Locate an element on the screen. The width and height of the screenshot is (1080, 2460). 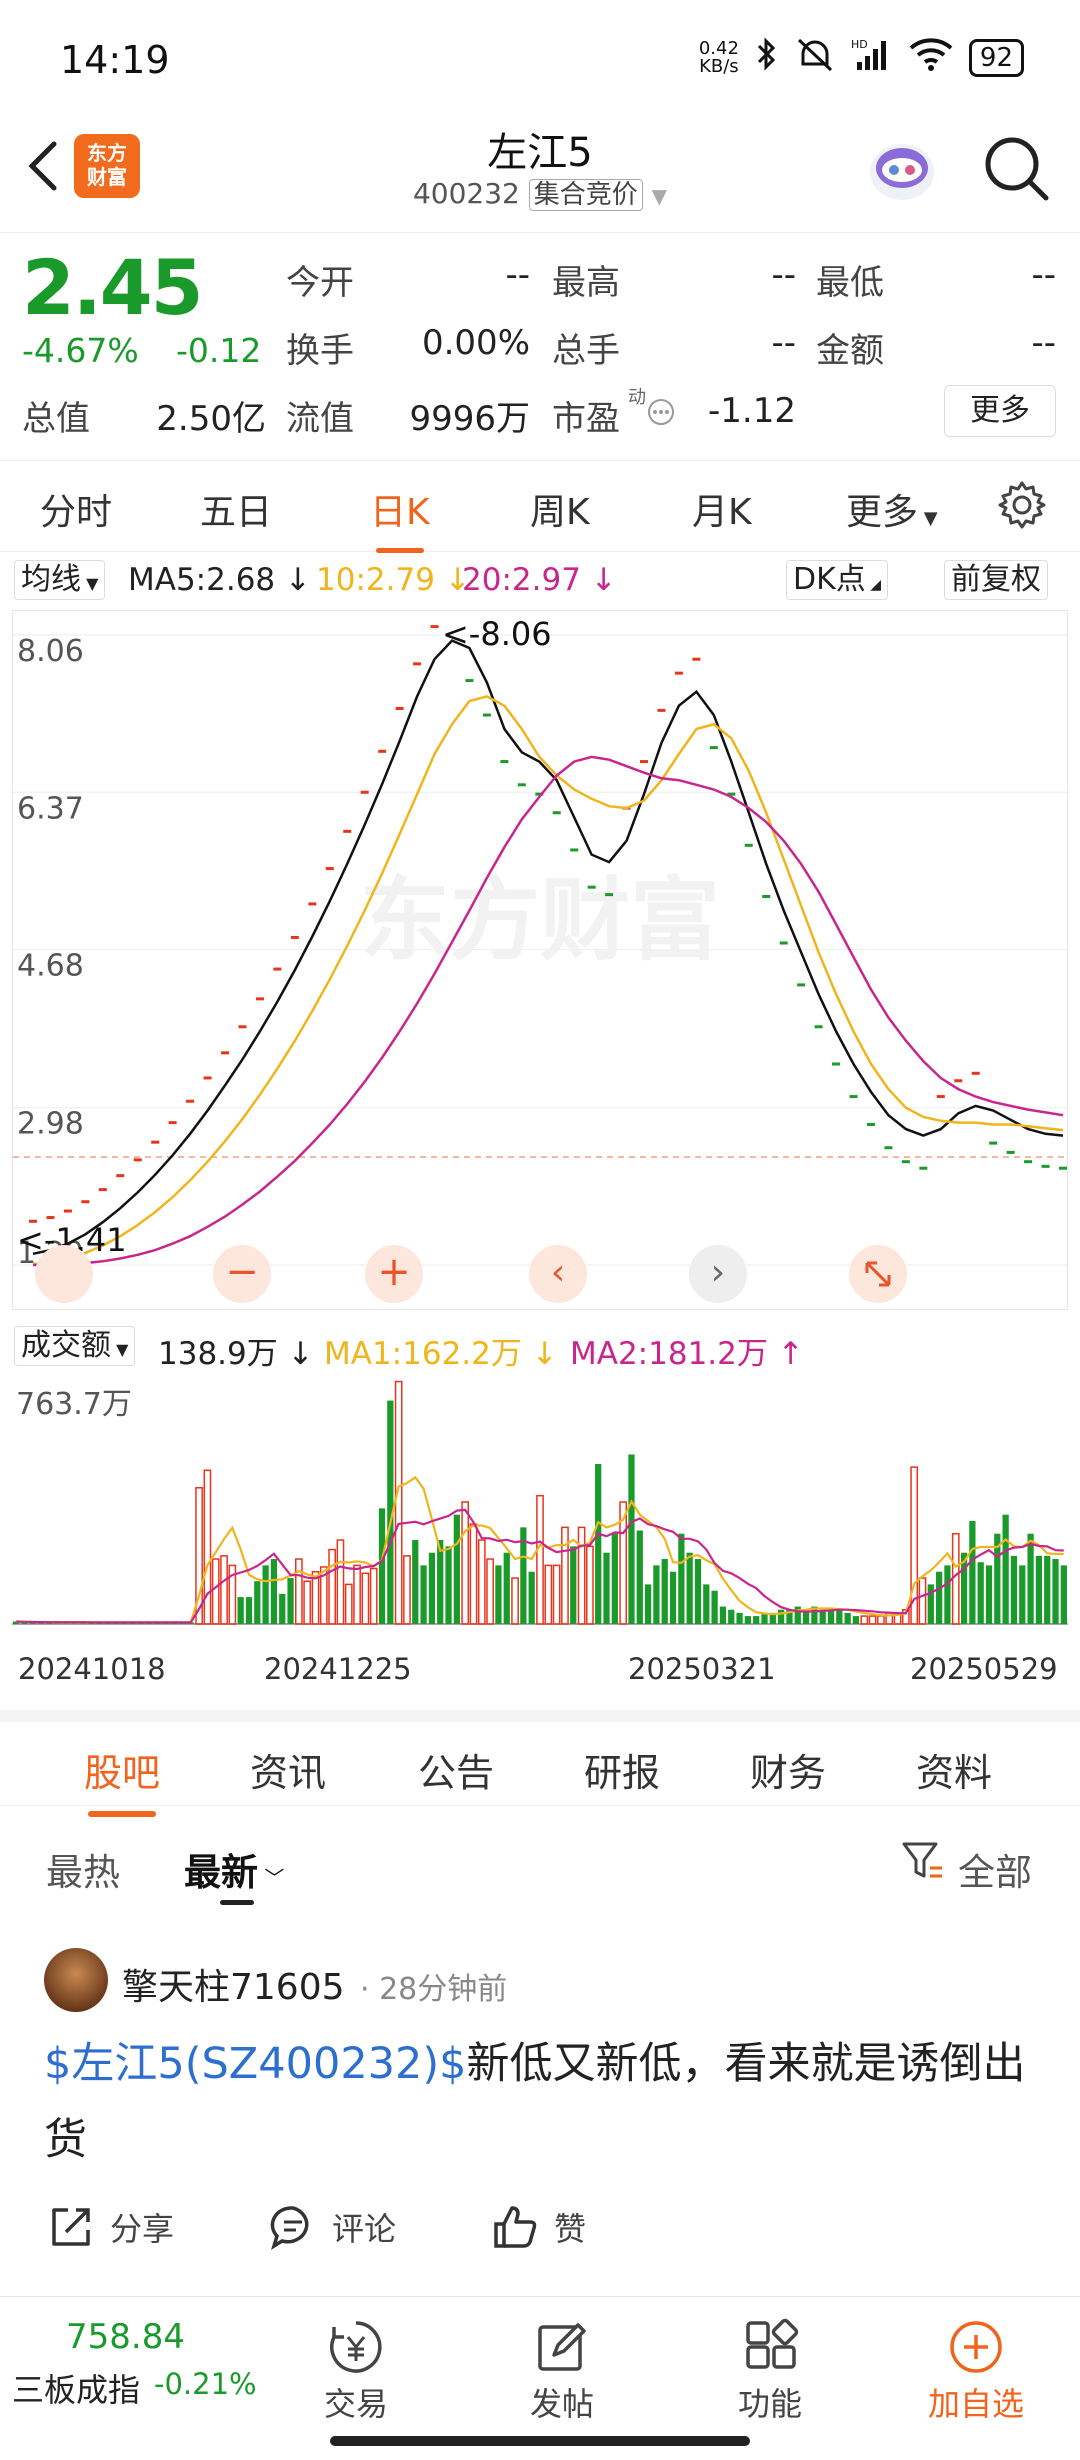
thumbs-up-icon is located at coordinates (515, 2227).